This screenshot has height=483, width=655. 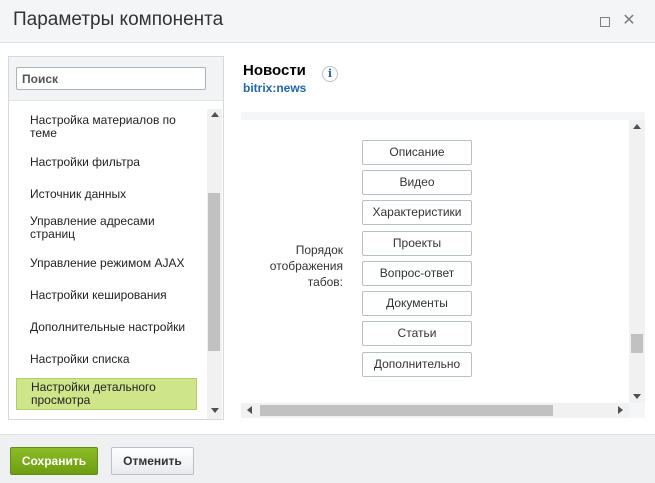 I want to click on sidebar-item-data-source: Источник данных, so click(x=106, y=194).